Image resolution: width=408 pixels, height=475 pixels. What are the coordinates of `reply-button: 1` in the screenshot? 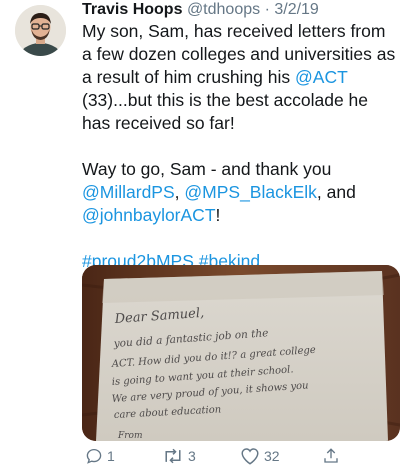 It's located at (100, 456).